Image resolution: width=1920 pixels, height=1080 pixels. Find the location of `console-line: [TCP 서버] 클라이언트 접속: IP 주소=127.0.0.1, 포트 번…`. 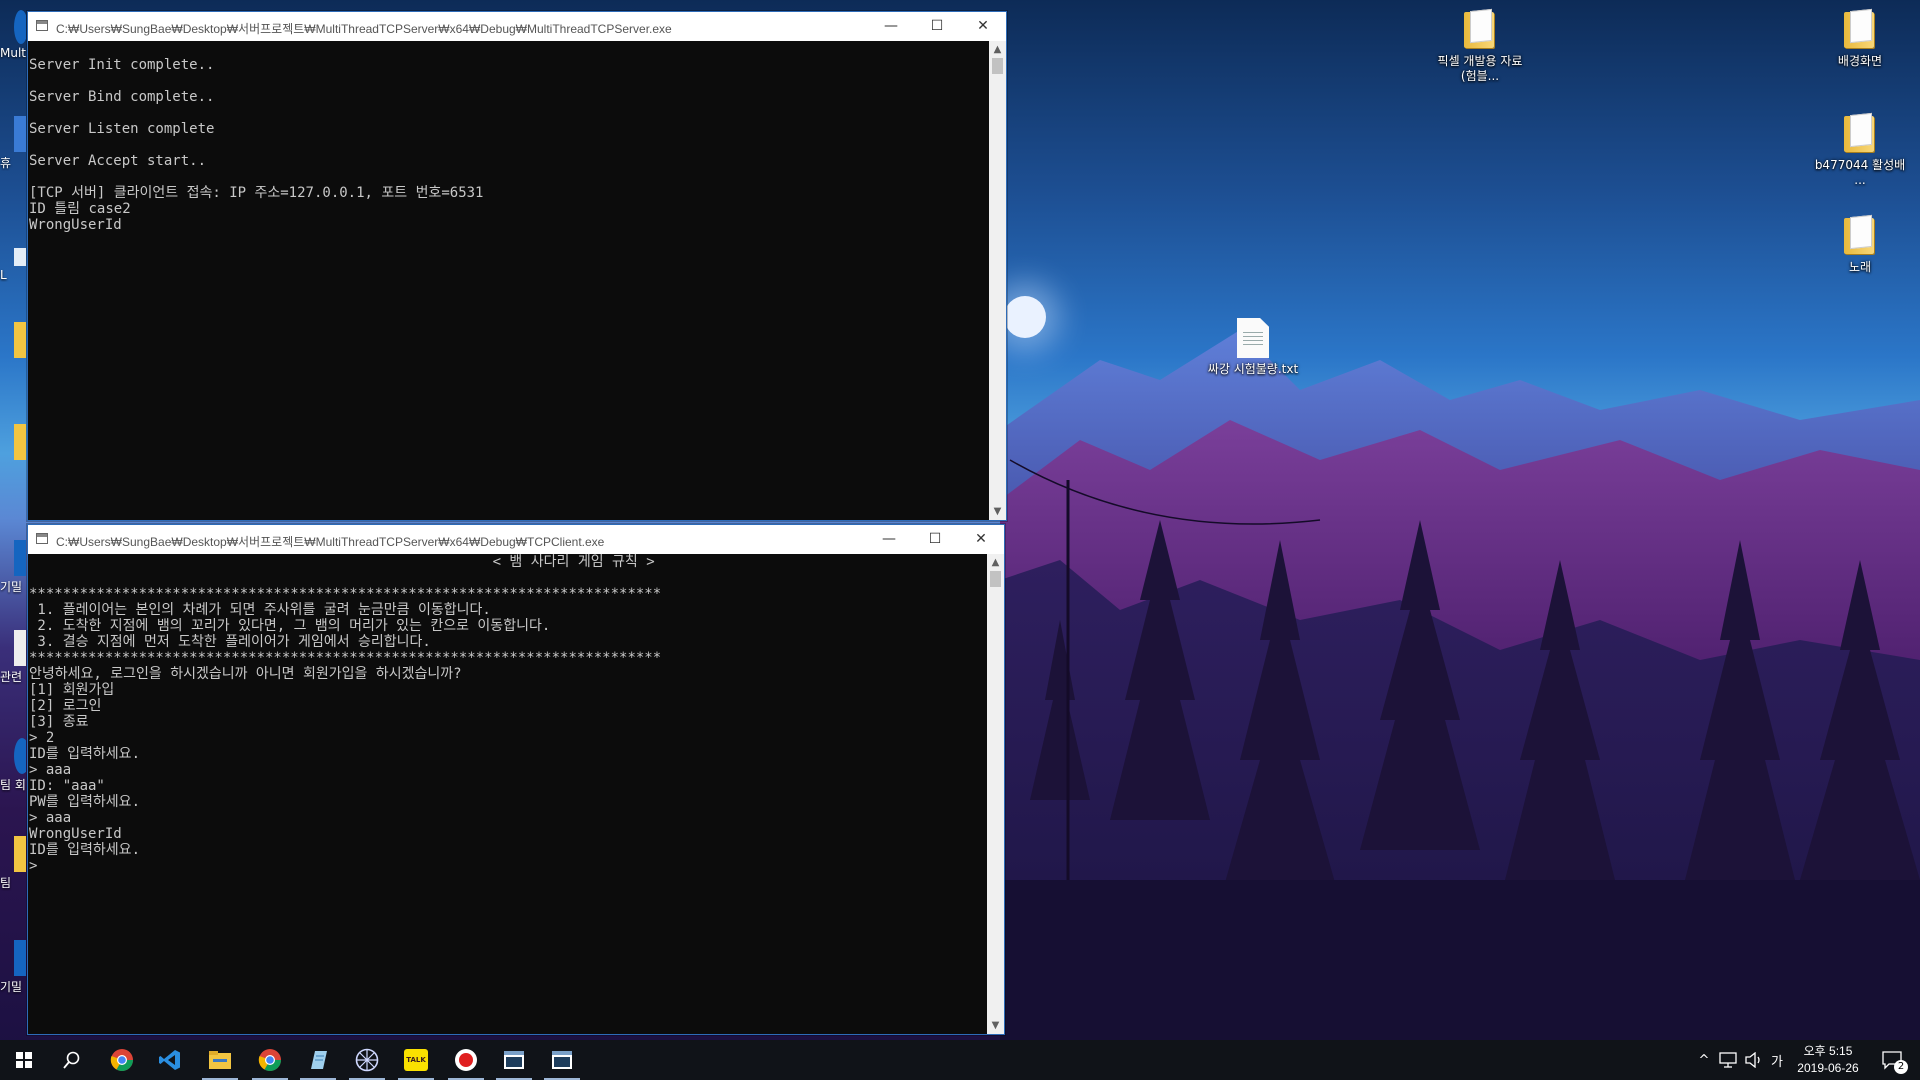

console-line: [TCP 서버] 클라이언트 접속: IP 주소=127.0.0.1, 포트 번… is located at coordinates (256, 193).